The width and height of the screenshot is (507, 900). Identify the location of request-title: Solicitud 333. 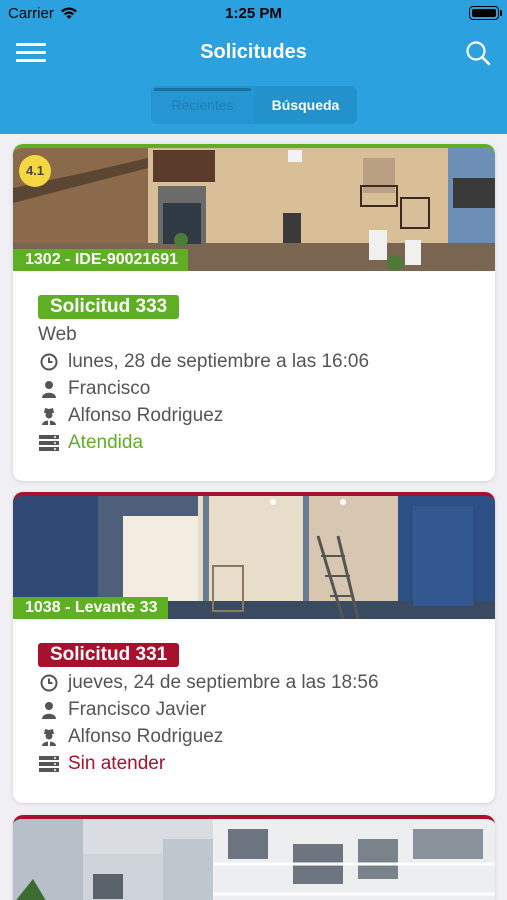
(109, 307).